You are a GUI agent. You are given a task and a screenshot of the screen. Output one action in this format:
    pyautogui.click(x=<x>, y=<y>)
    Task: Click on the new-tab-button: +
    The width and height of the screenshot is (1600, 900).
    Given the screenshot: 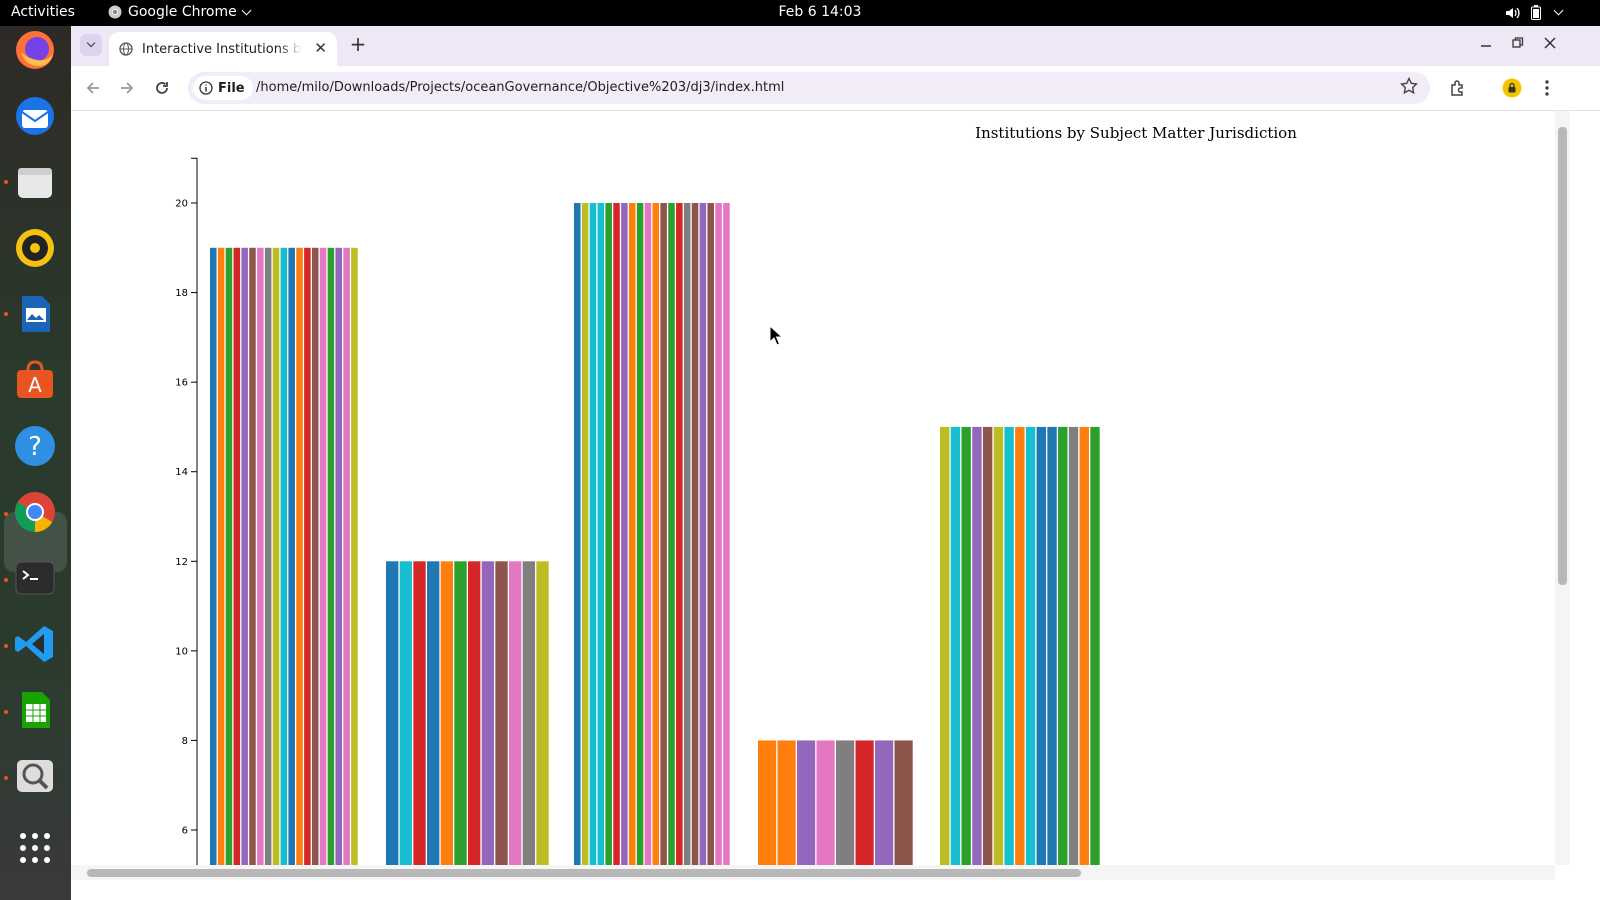 What is the action you would take?
    pyautogui.click(x=358, y=45)
    